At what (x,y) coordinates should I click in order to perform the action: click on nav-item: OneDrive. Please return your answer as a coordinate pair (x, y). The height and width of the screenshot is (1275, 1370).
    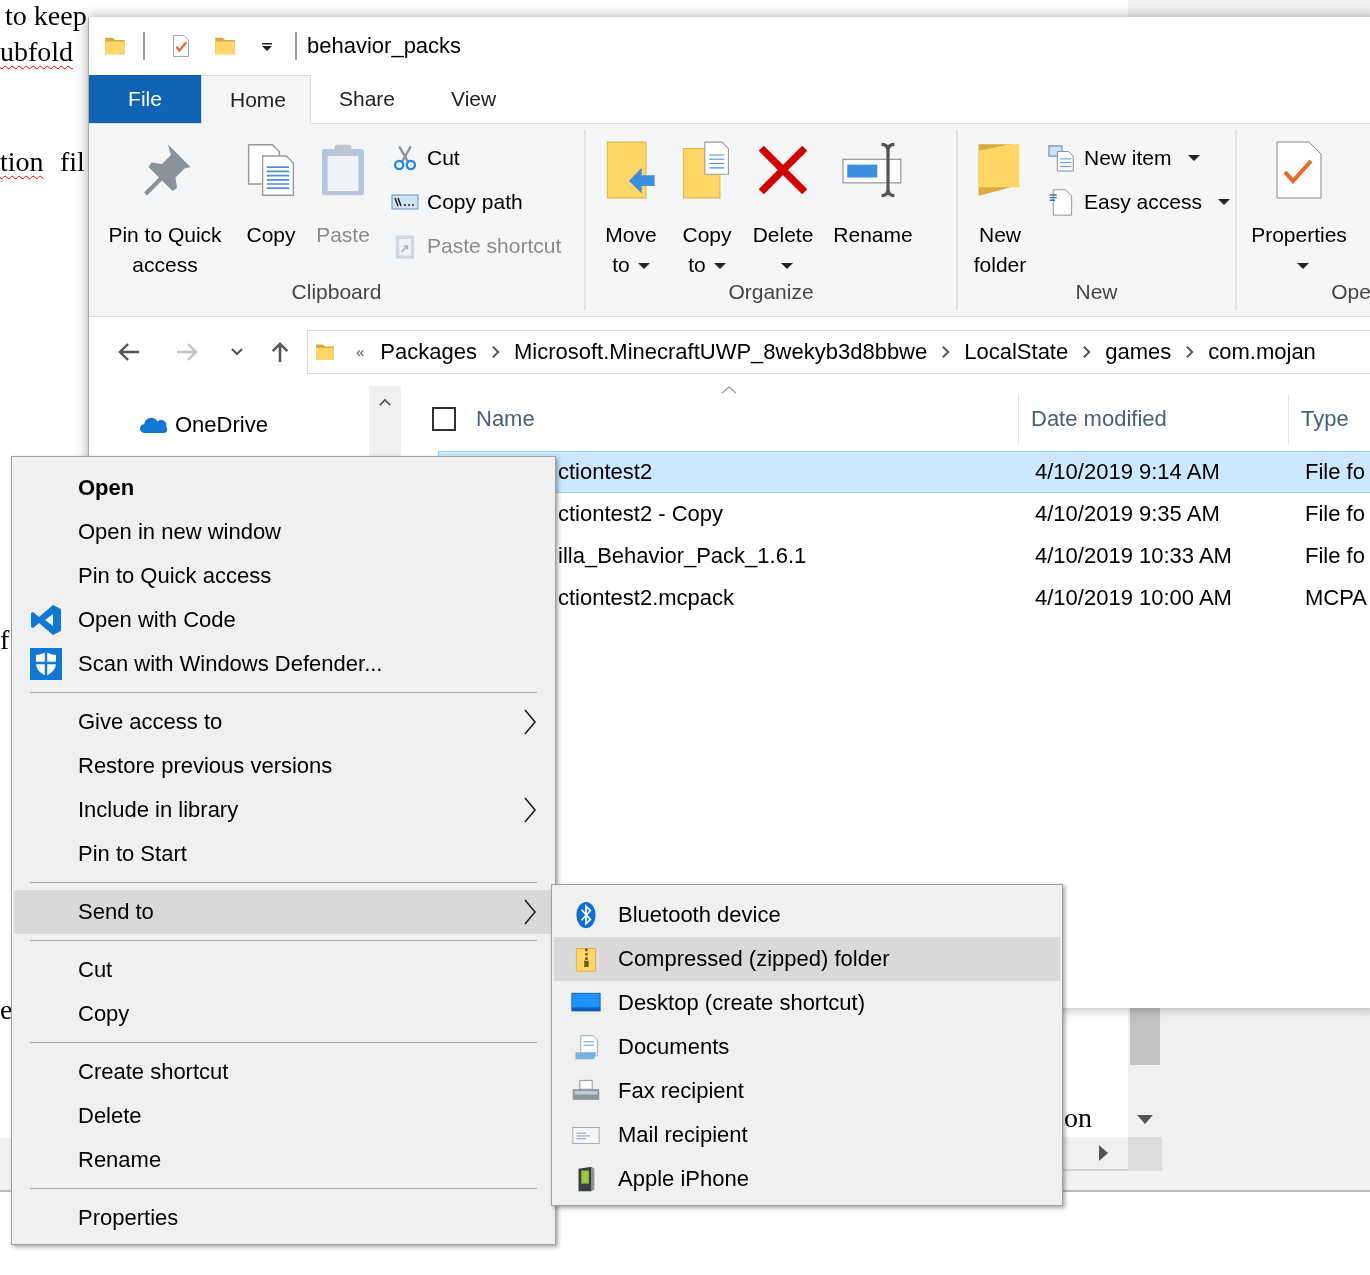
    Looking at the image, I should click on (229, 425).